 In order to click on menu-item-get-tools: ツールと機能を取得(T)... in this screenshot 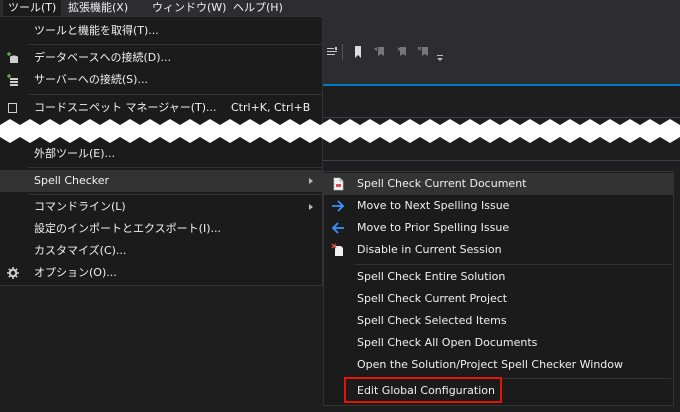, I will do `click(161, 31)`.